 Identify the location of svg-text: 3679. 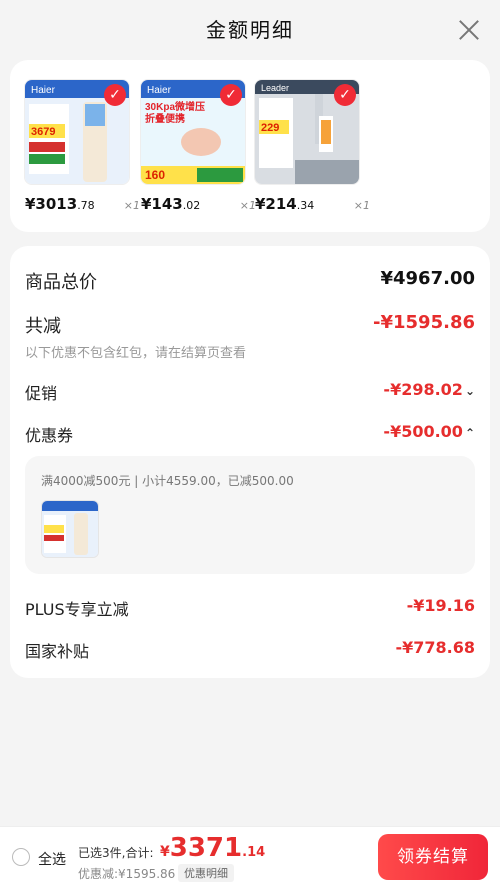
(43, 132).